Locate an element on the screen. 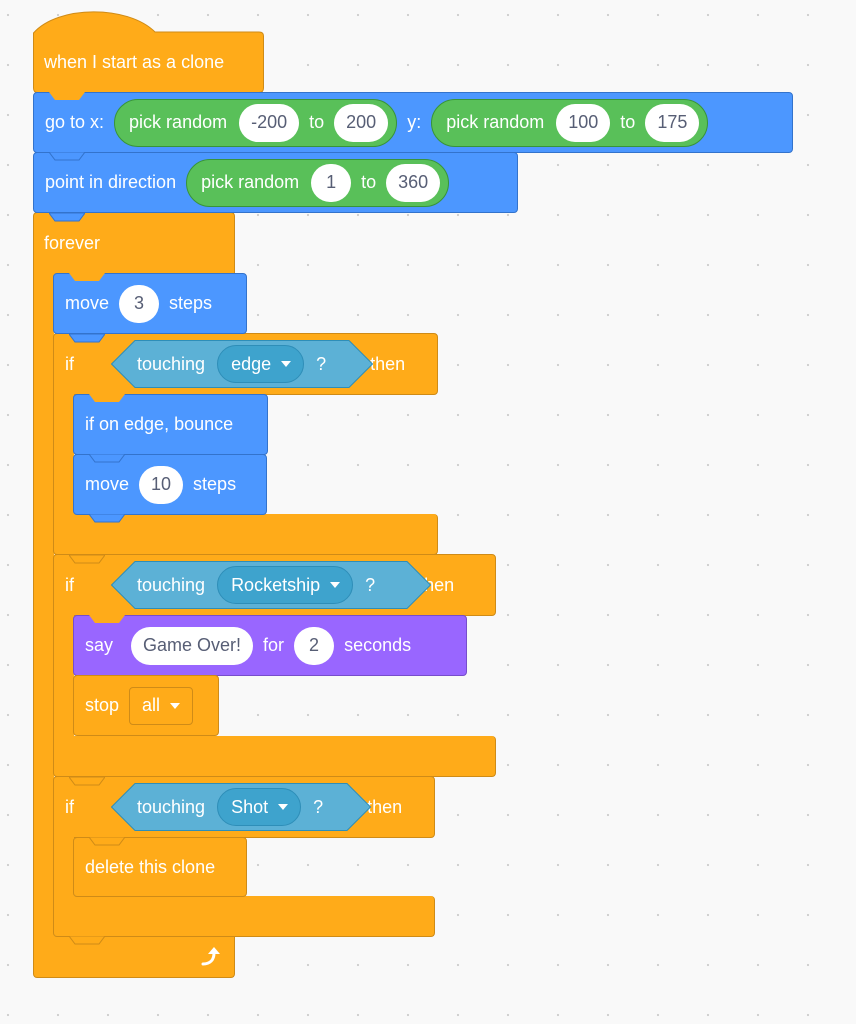 Image resolution: width=856 pixels, height=1024 pixels. direction-from-input: 1 is located at coordinates (331, 182).